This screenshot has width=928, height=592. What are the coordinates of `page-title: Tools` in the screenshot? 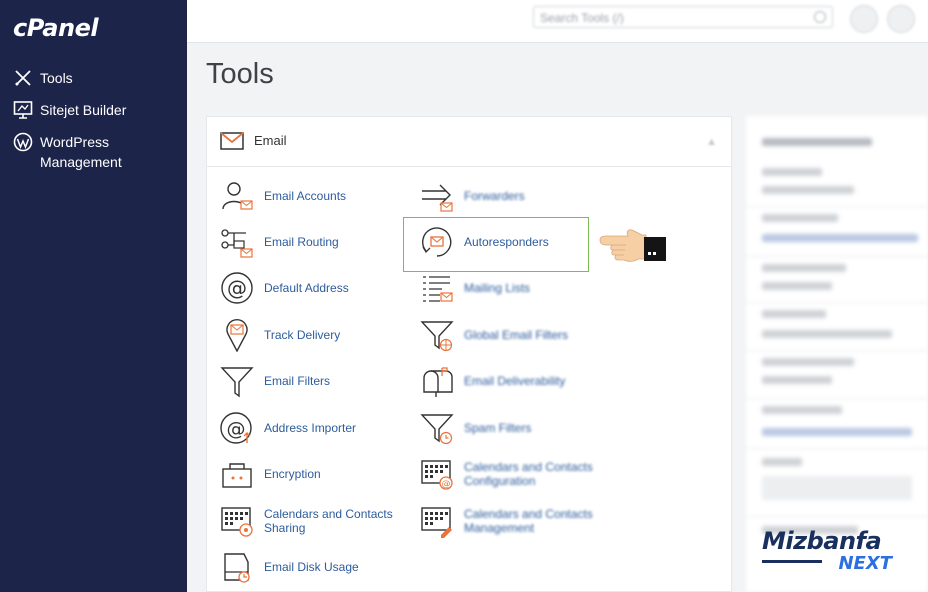 It's located at (240, 74).